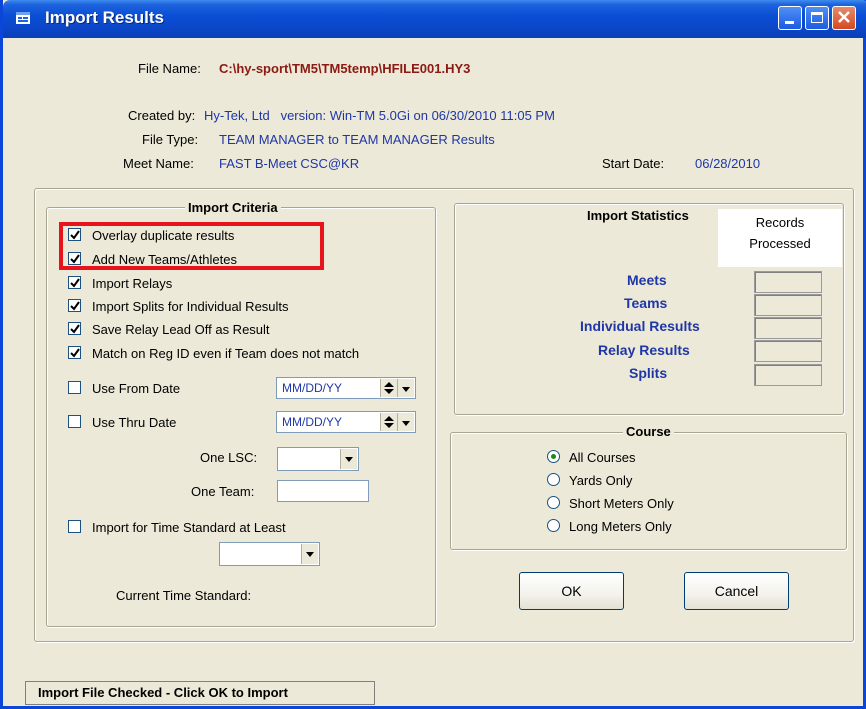 The image size is (866, 709). Describe the element at coordinates (229, 457) in the screenshot. I see `one-lsc-label: One LSC:` at that location.